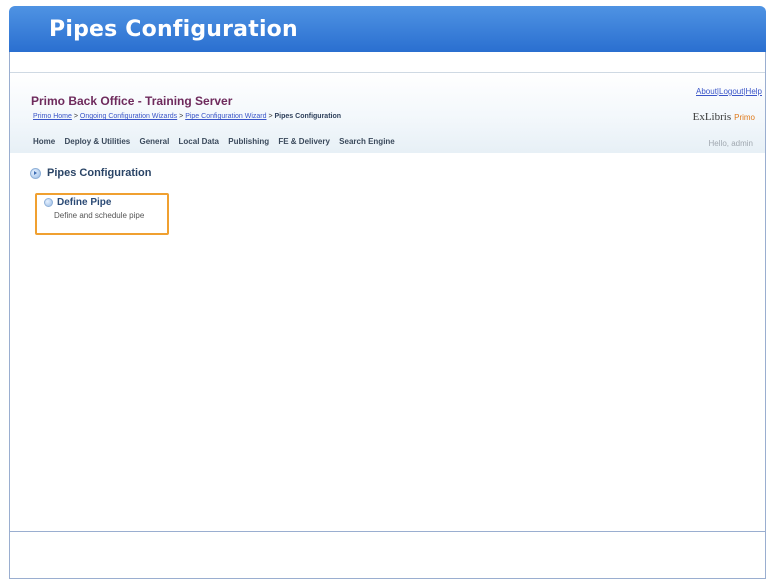 The height and width of the screenshot is (582, 771). I want to click on bullet-icon, so click(48, 202).